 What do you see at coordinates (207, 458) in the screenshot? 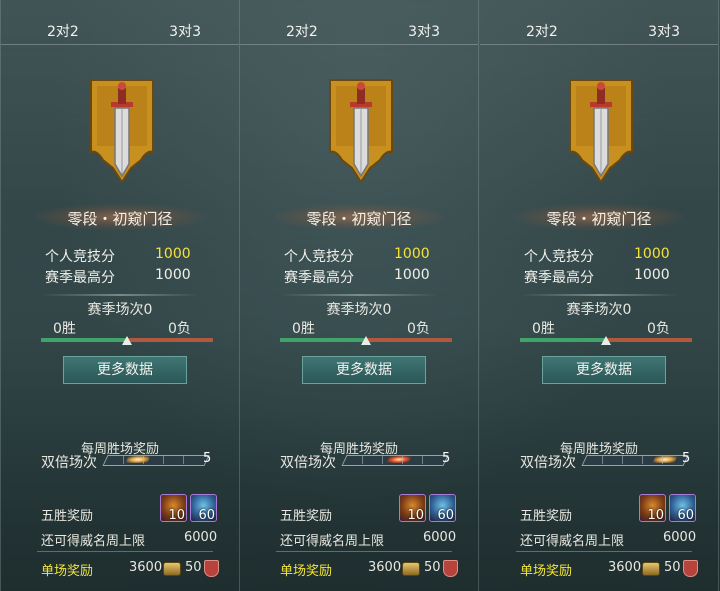
I see `double-matches-count: 5` at bounding box center [207, 458].